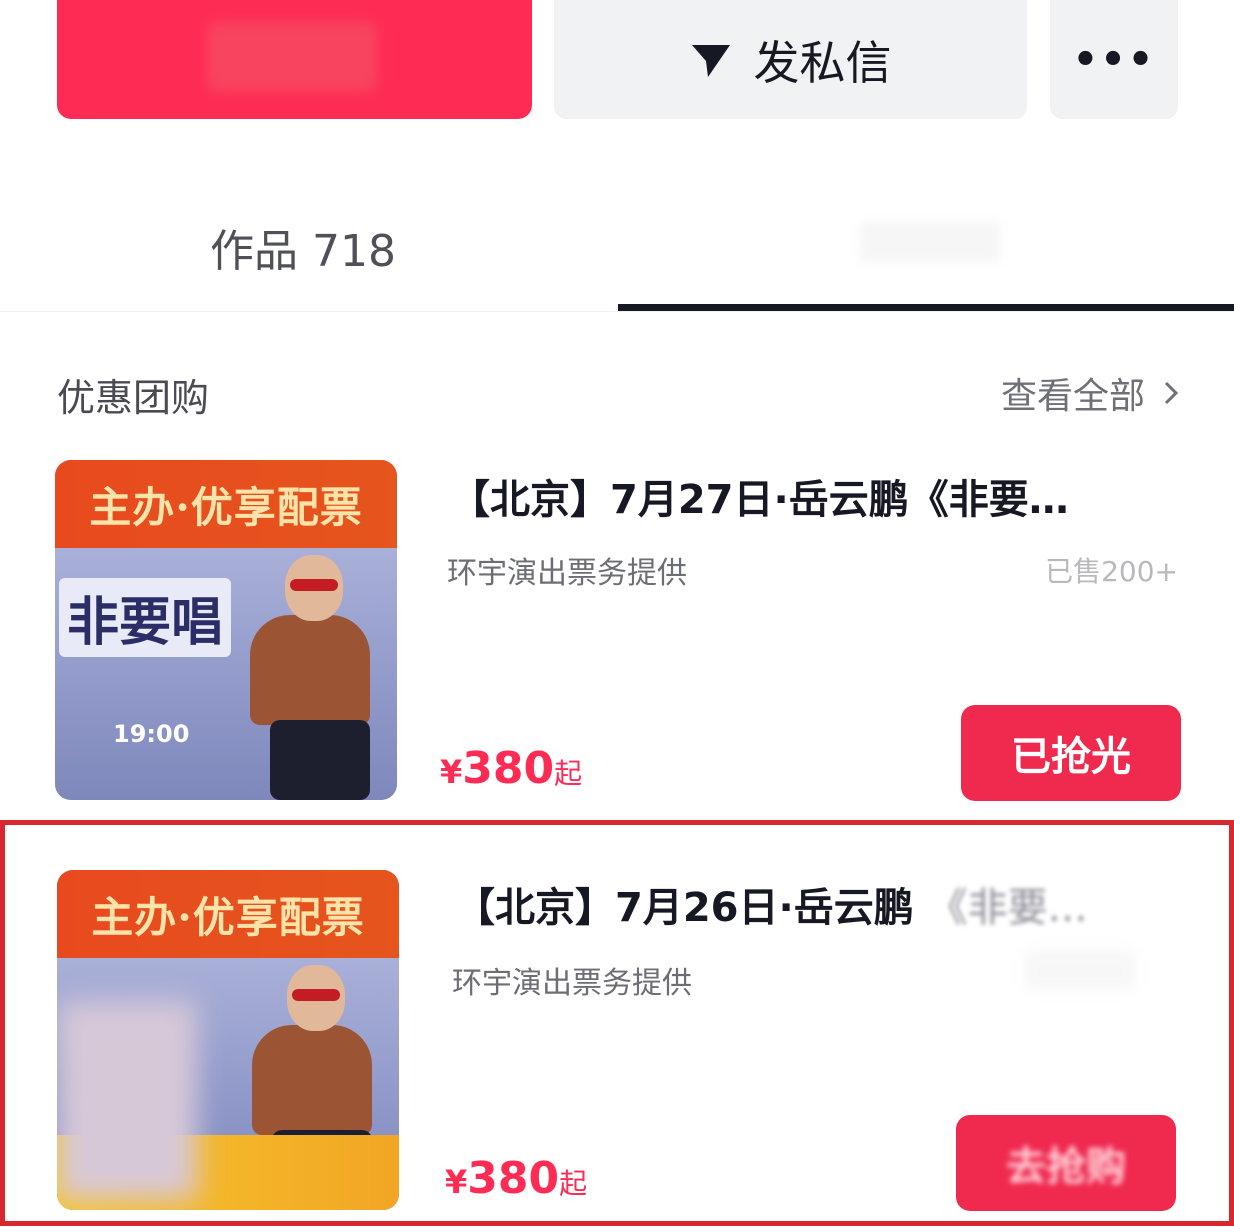 The height and width of the screenshot is (1228, 1234). I want to click on view-all-link: 查看全部, so click(1090, 393).